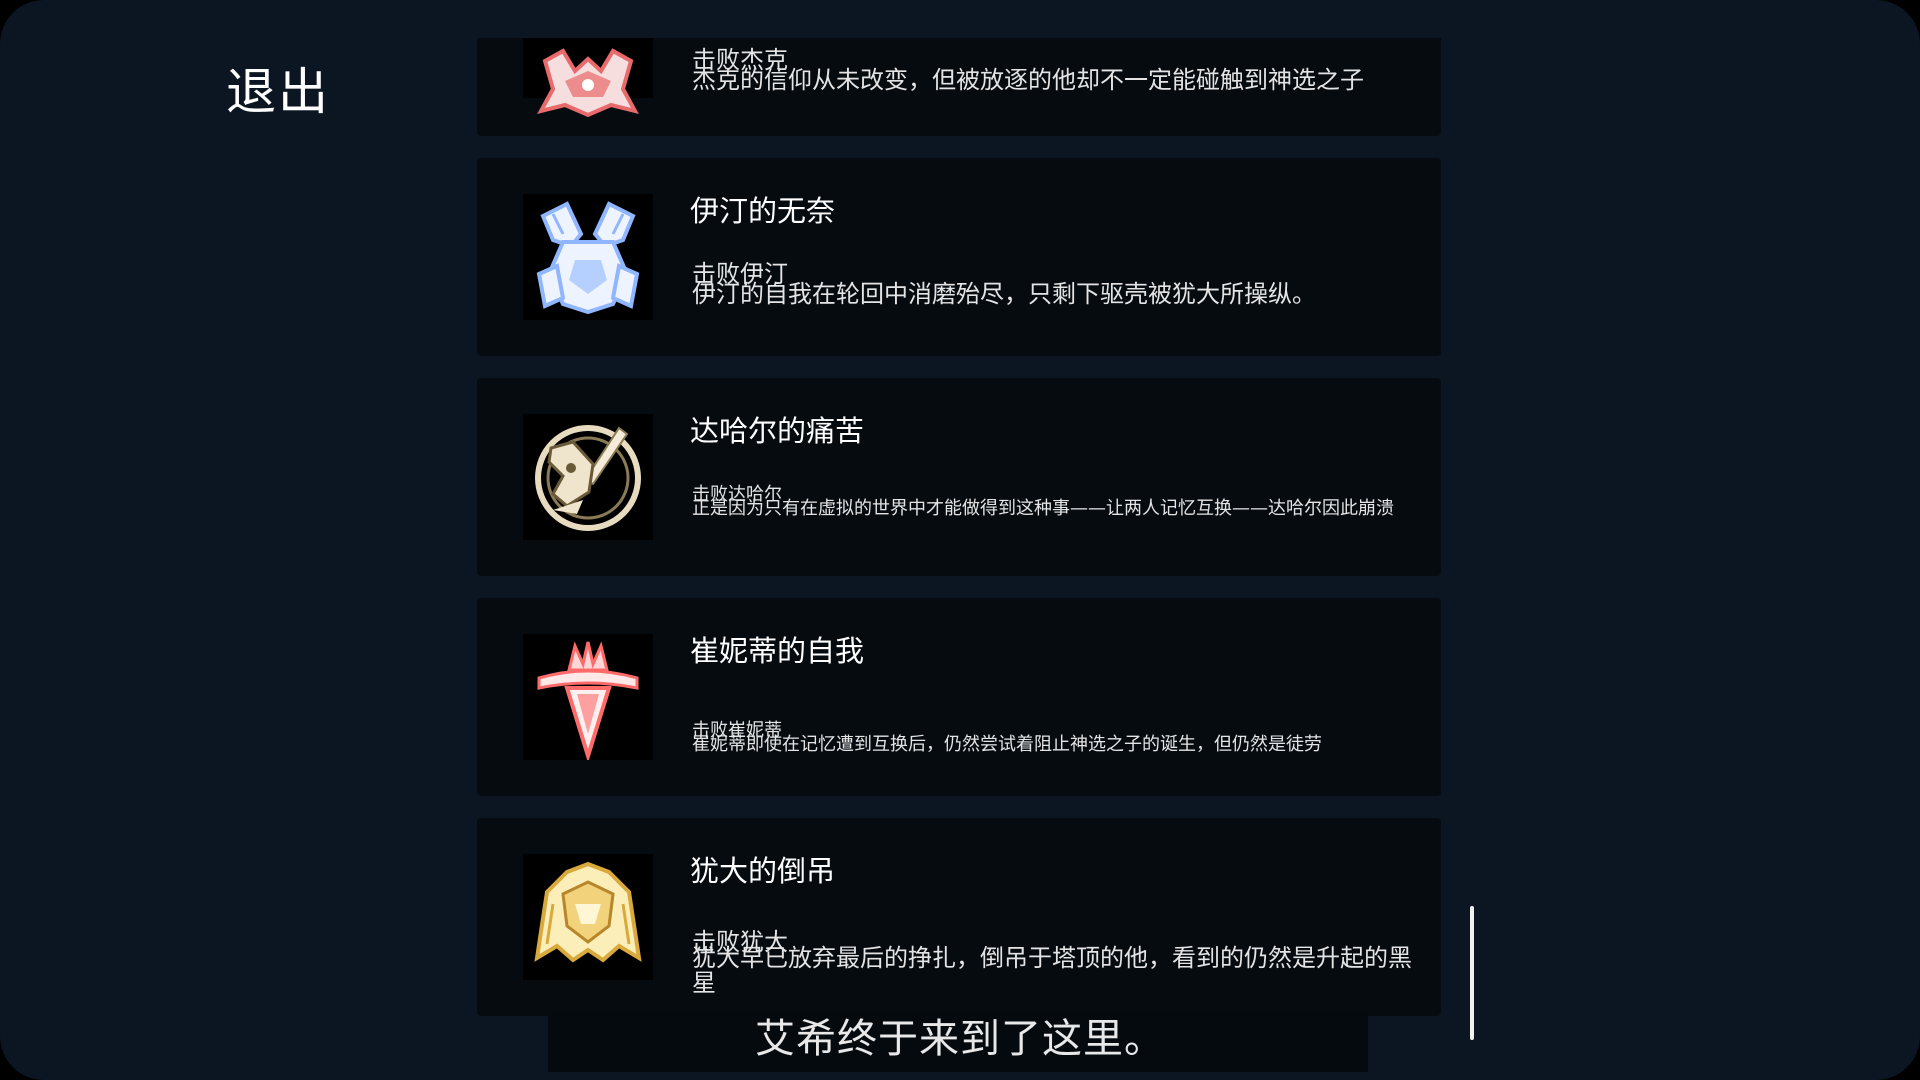  I want to click on edin-emblem-graphic, so click(588, 258).